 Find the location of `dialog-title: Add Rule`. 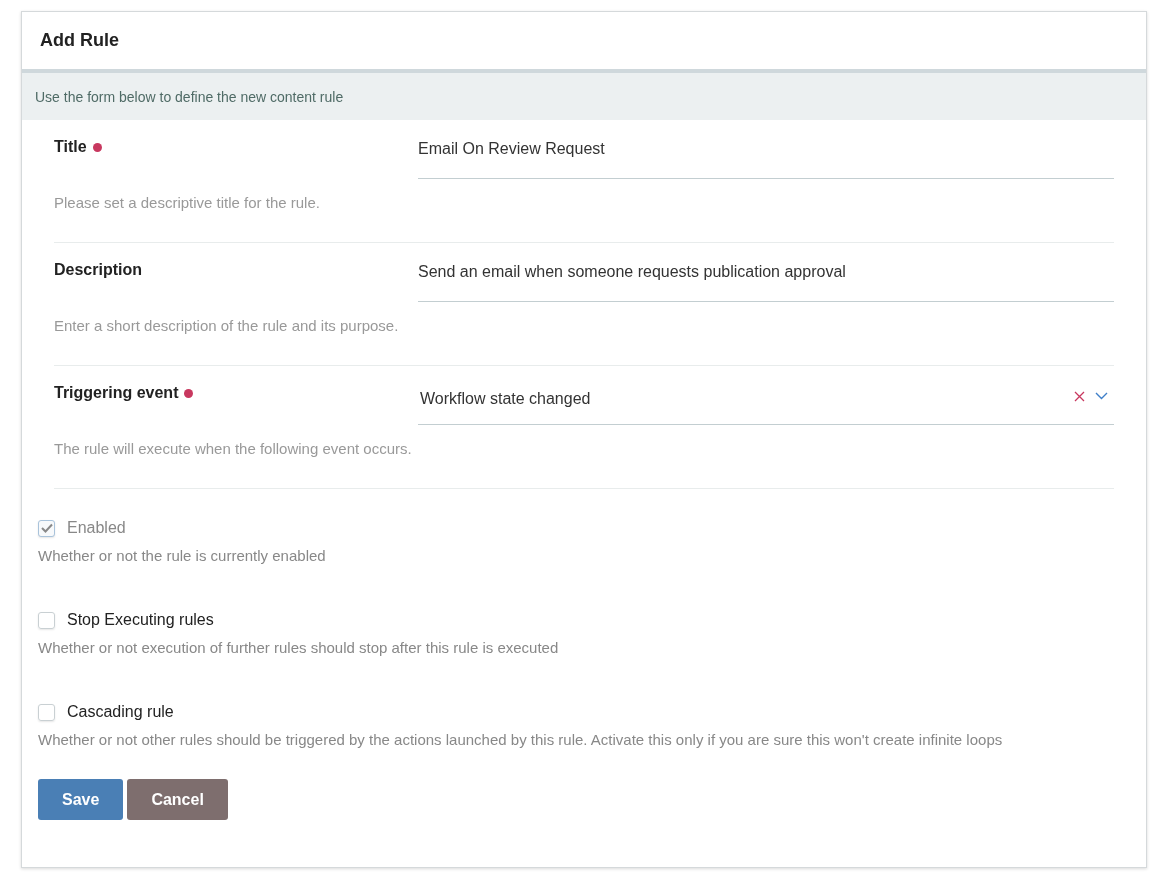

dialog-title: Add Rule is located at coordinates (79, 40).